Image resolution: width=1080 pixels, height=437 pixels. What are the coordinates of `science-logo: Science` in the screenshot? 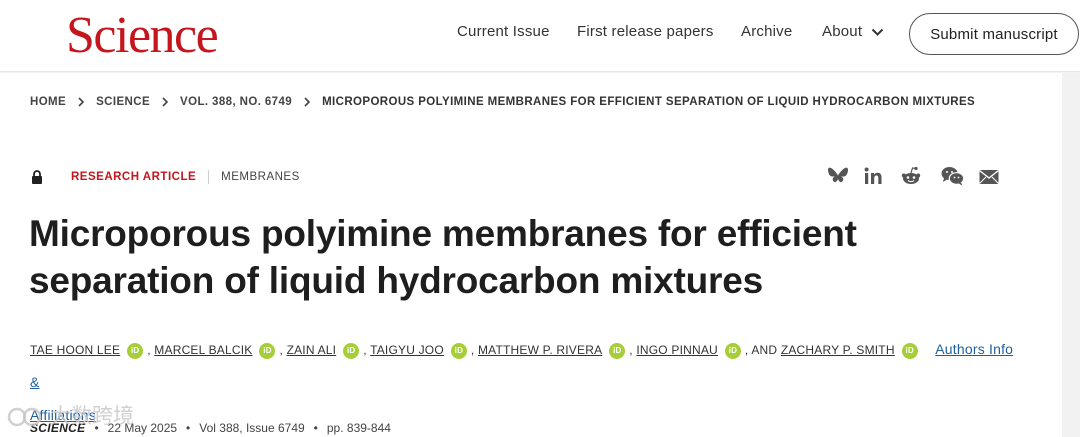 It's located at (142, 36).